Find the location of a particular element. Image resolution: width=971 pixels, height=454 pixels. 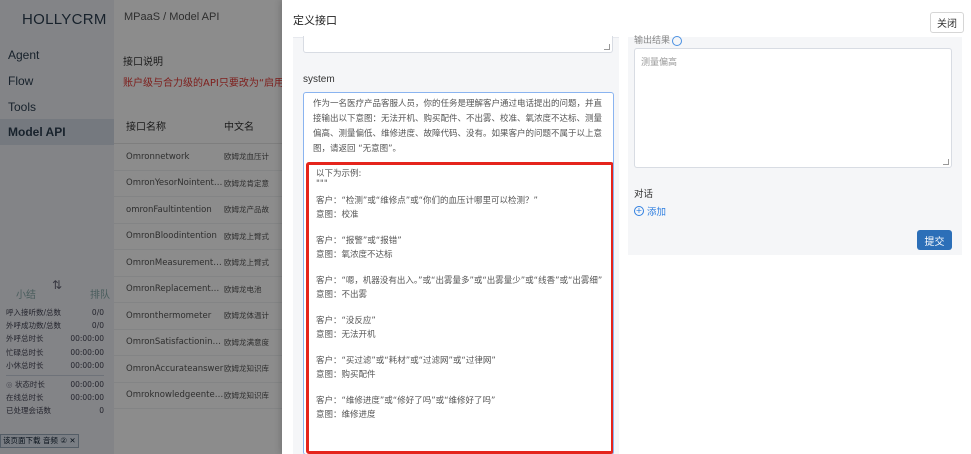

example-intent: 意图：校准 is located at coordinates (337, 214).